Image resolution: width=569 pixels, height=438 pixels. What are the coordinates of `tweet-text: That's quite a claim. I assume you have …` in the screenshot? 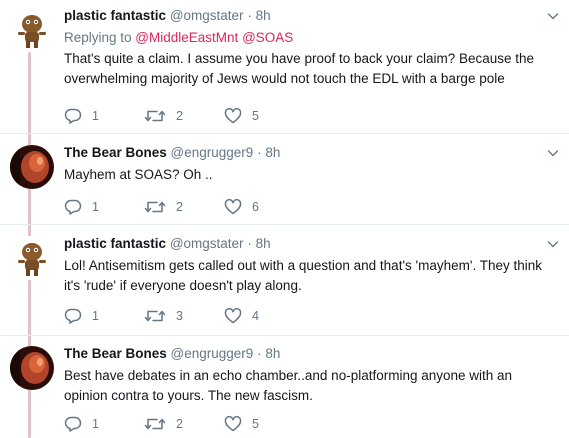 It's located at (299, 68).